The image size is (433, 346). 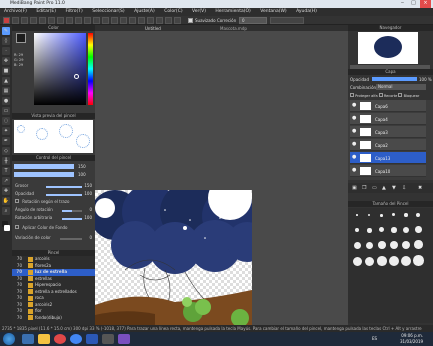 What do you see at coordinates (401, 87) in the screenshot?
I see `blend-mode-select: Normal` at bounding box center [401, 87].